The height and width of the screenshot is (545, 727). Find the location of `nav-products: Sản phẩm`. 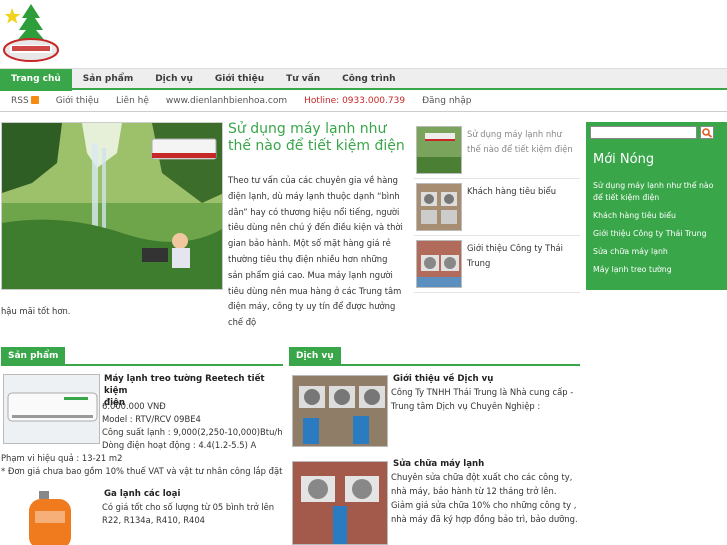

nav-products: Sản phẩm is located at coordinates (108, 80).